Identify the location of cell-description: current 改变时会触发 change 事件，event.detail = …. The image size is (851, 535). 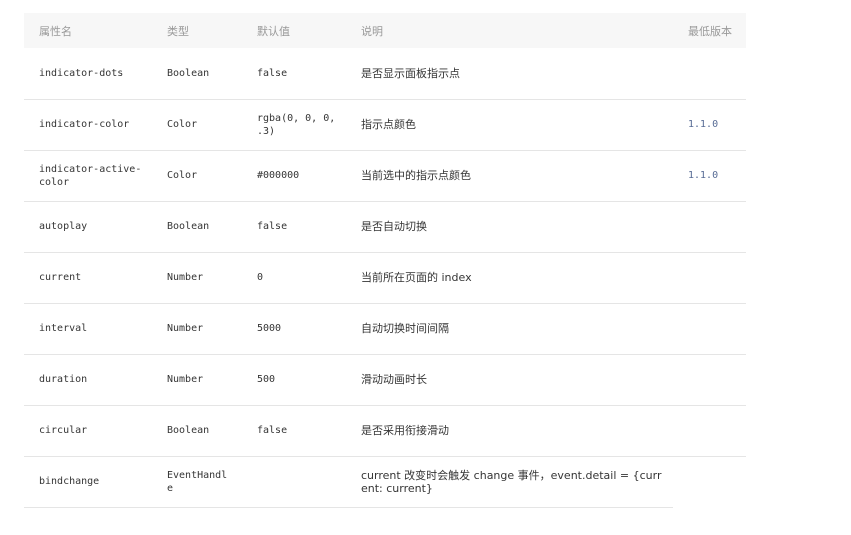
(509, 482).